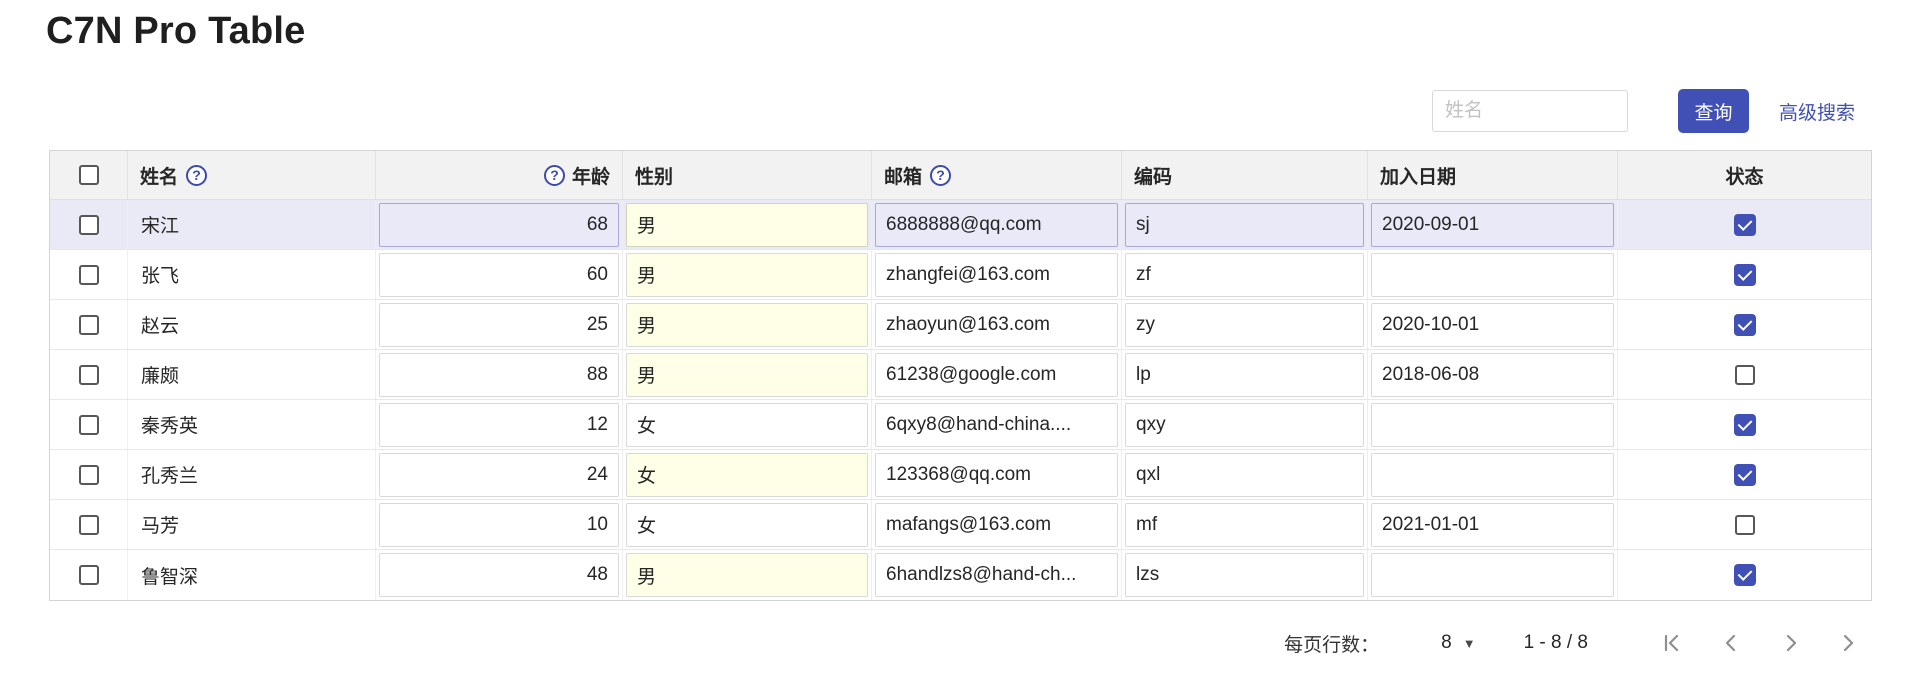 This screenshot has height=677, width=1920. I want to click on prev-page-button, so click(1731, 643).